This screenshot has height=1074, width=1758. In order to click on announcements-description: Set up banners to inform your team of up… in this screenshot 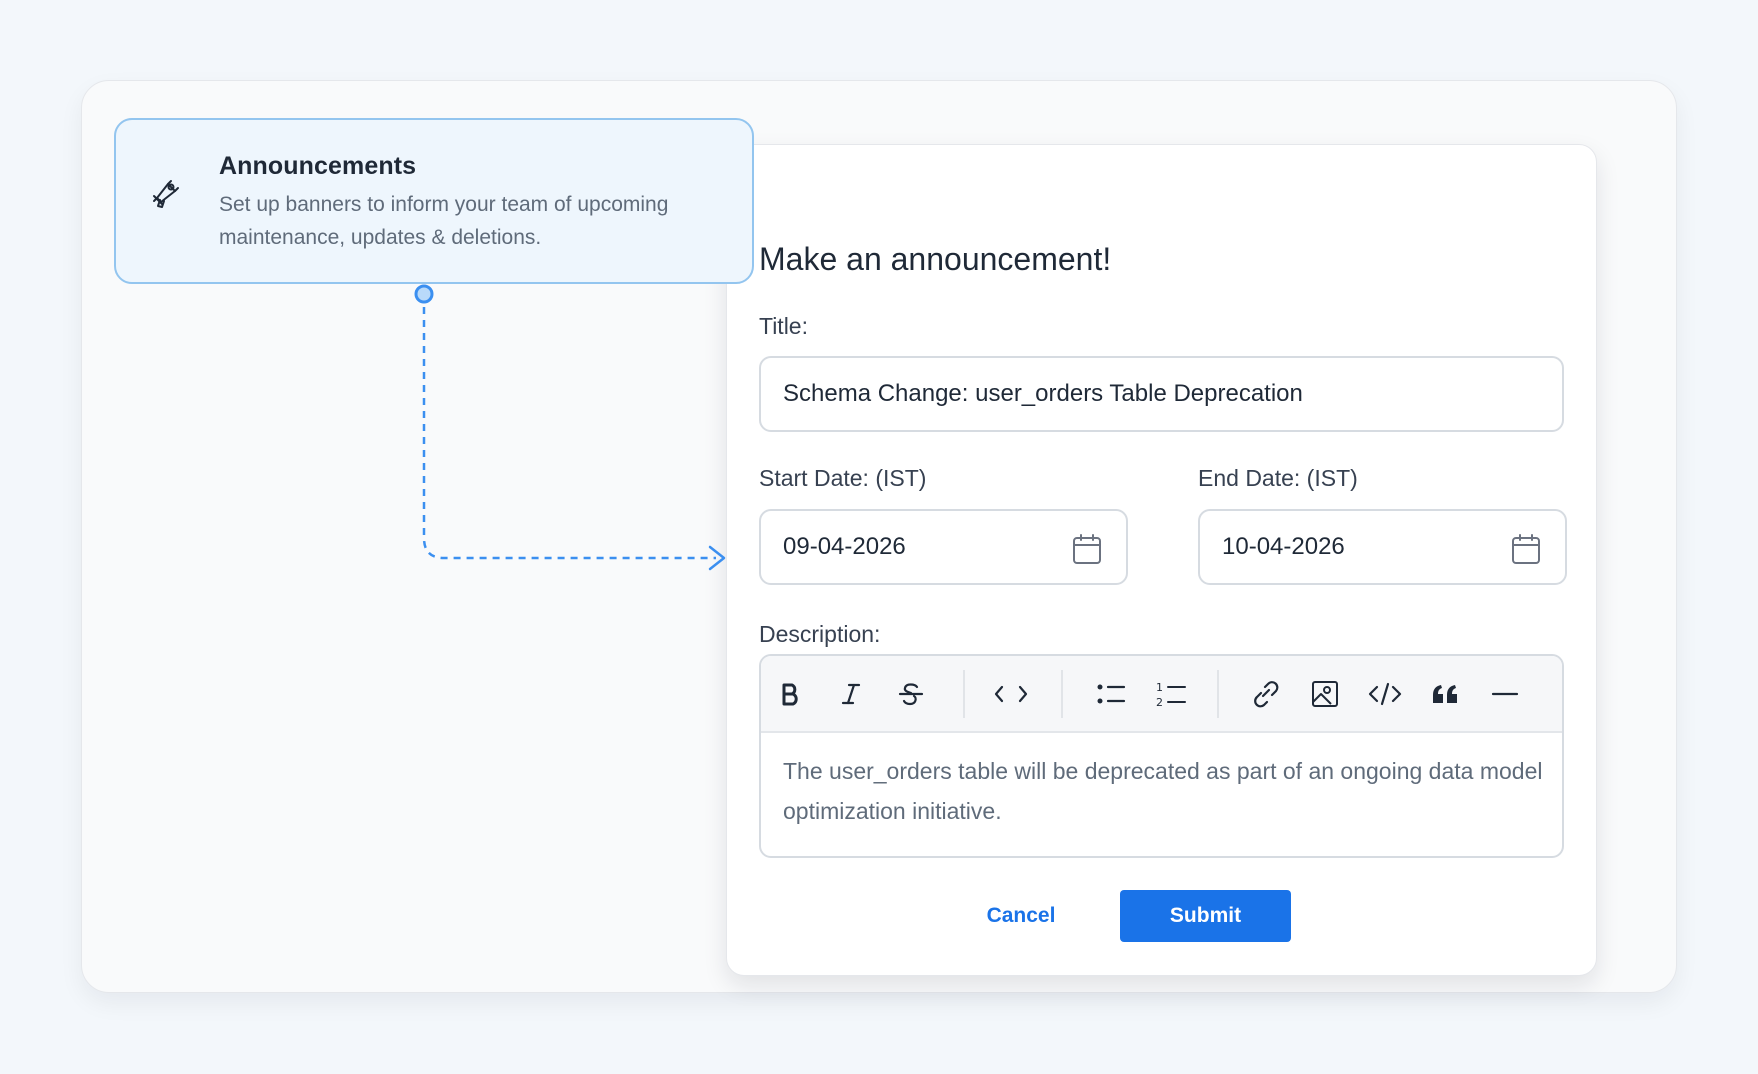, I will do `click(444, 221)`.